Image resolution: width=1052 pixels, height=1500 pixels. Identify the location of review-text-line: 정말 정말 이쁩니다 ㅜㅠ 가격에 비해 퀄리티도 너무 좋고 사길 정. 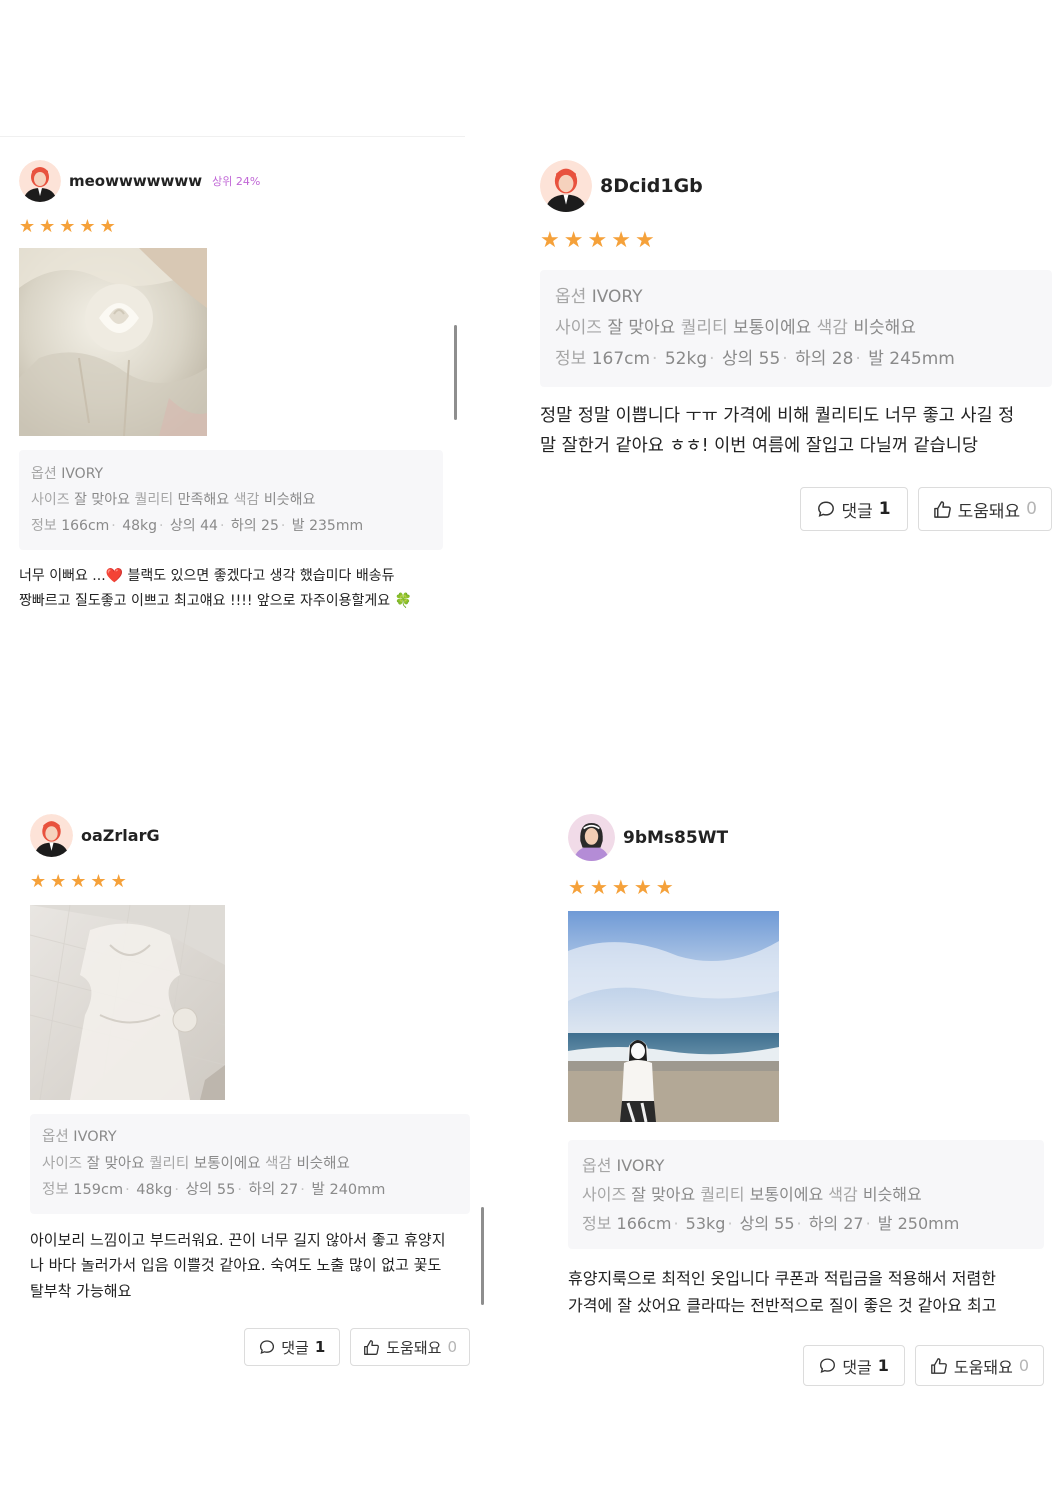
(777, 416).